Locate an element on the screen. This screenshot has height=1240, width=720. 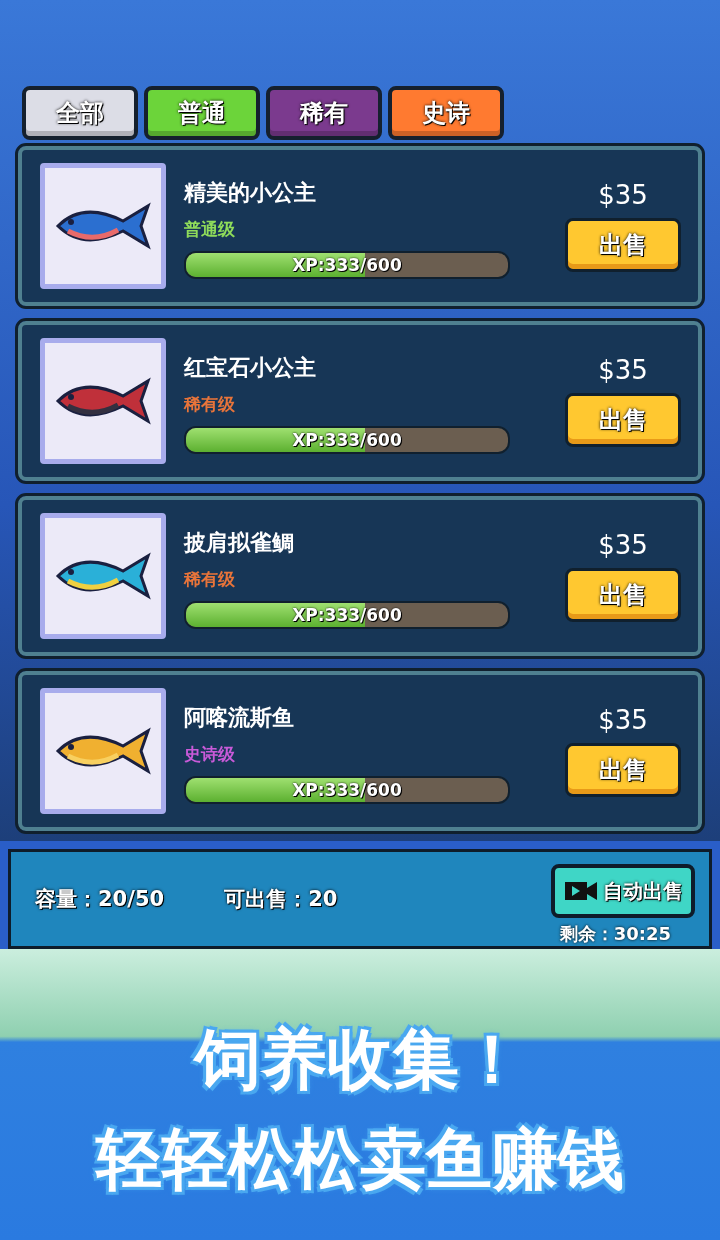
fish-name: 精美的小公主 is located at coordinates (250, 192).